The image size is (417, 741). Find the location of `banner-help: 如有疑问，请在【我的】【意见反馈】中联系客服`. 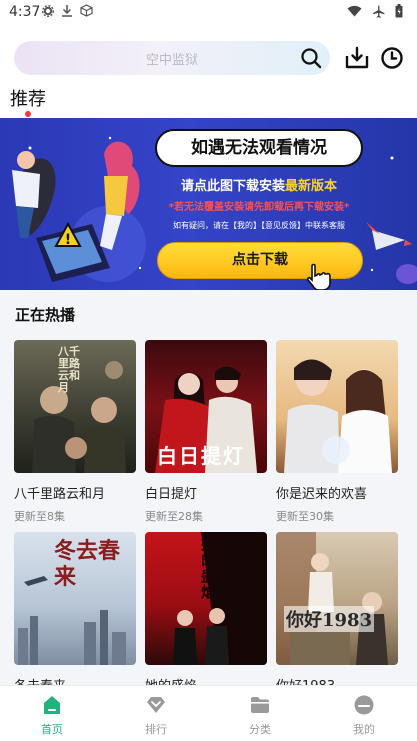

banner-help: 如有疑问，请在【我的】【意见反馈】中联系客服 is located at coordinates (259, 225).